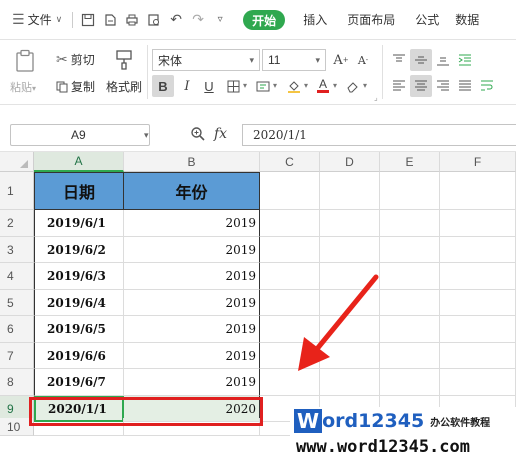 This screenshot has height=463, width=516. What do you see at coordinates (187, 86) in the screenshot?
I see `italic-button: I` at bounding box center [187, 86].